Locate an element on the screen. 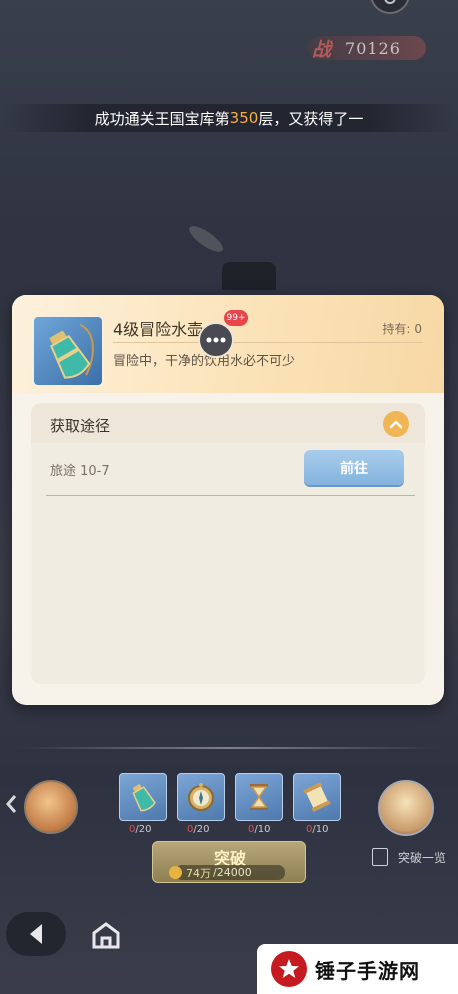  material-count-2: 0/20 is located at coordinates (198, 829).